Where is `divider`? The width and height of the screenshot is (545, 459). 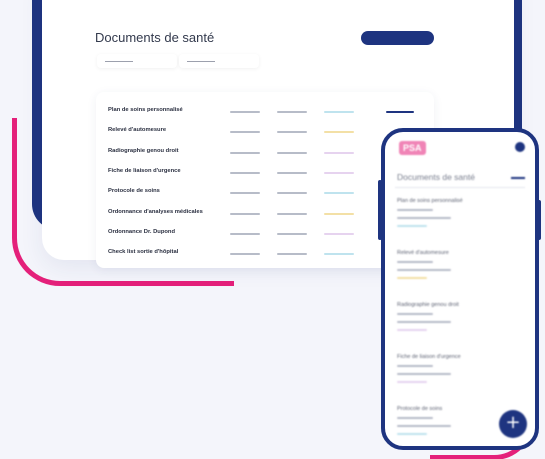 divider is located at coordinates (460, 187).